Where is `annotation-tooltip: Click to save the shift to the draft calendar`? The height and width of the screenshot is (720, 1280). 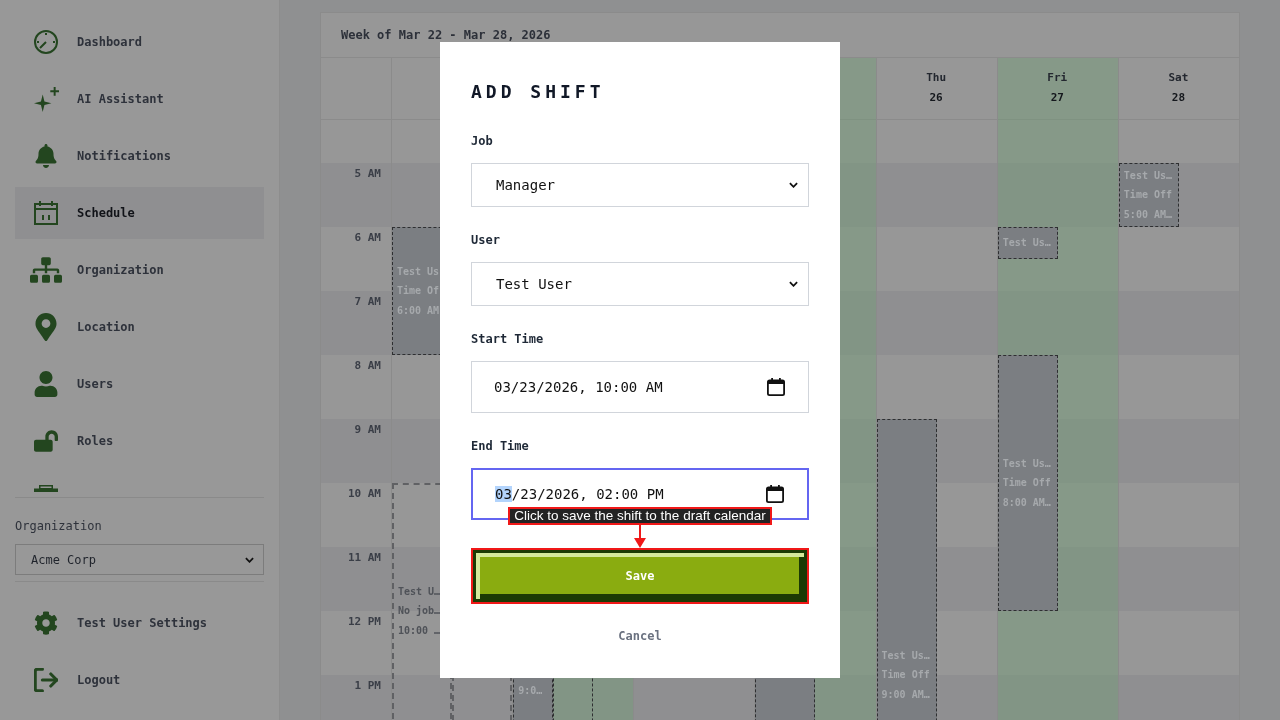 annotation-tooltip: Click to save the shift to the draft calendar is located at coordinates (640, 516).